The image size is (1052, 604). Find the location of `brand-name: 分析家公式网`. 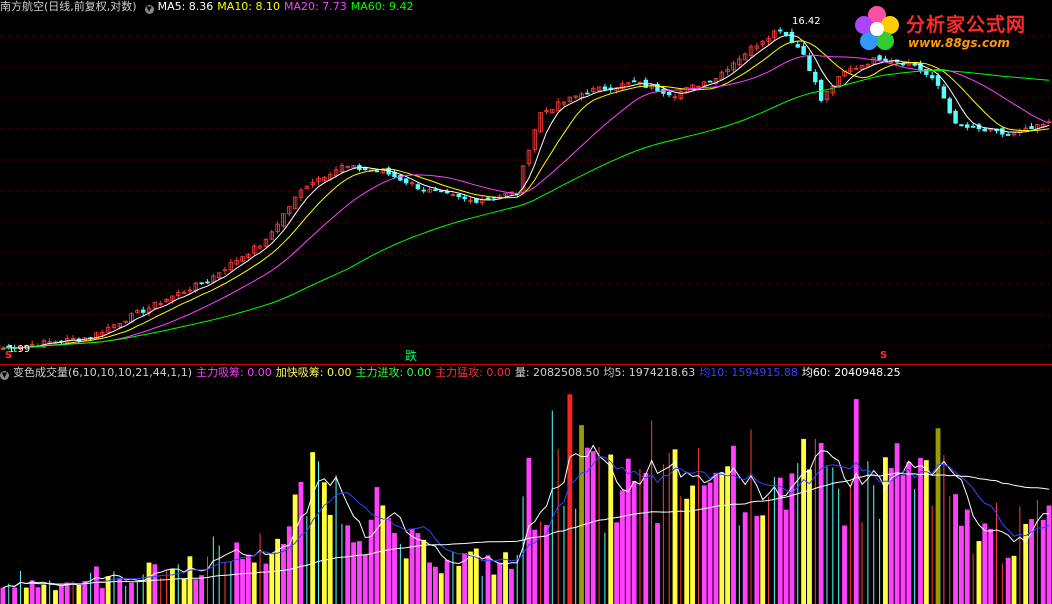

brand-name: 分析家公式网 is located at coordinates (966, 25).